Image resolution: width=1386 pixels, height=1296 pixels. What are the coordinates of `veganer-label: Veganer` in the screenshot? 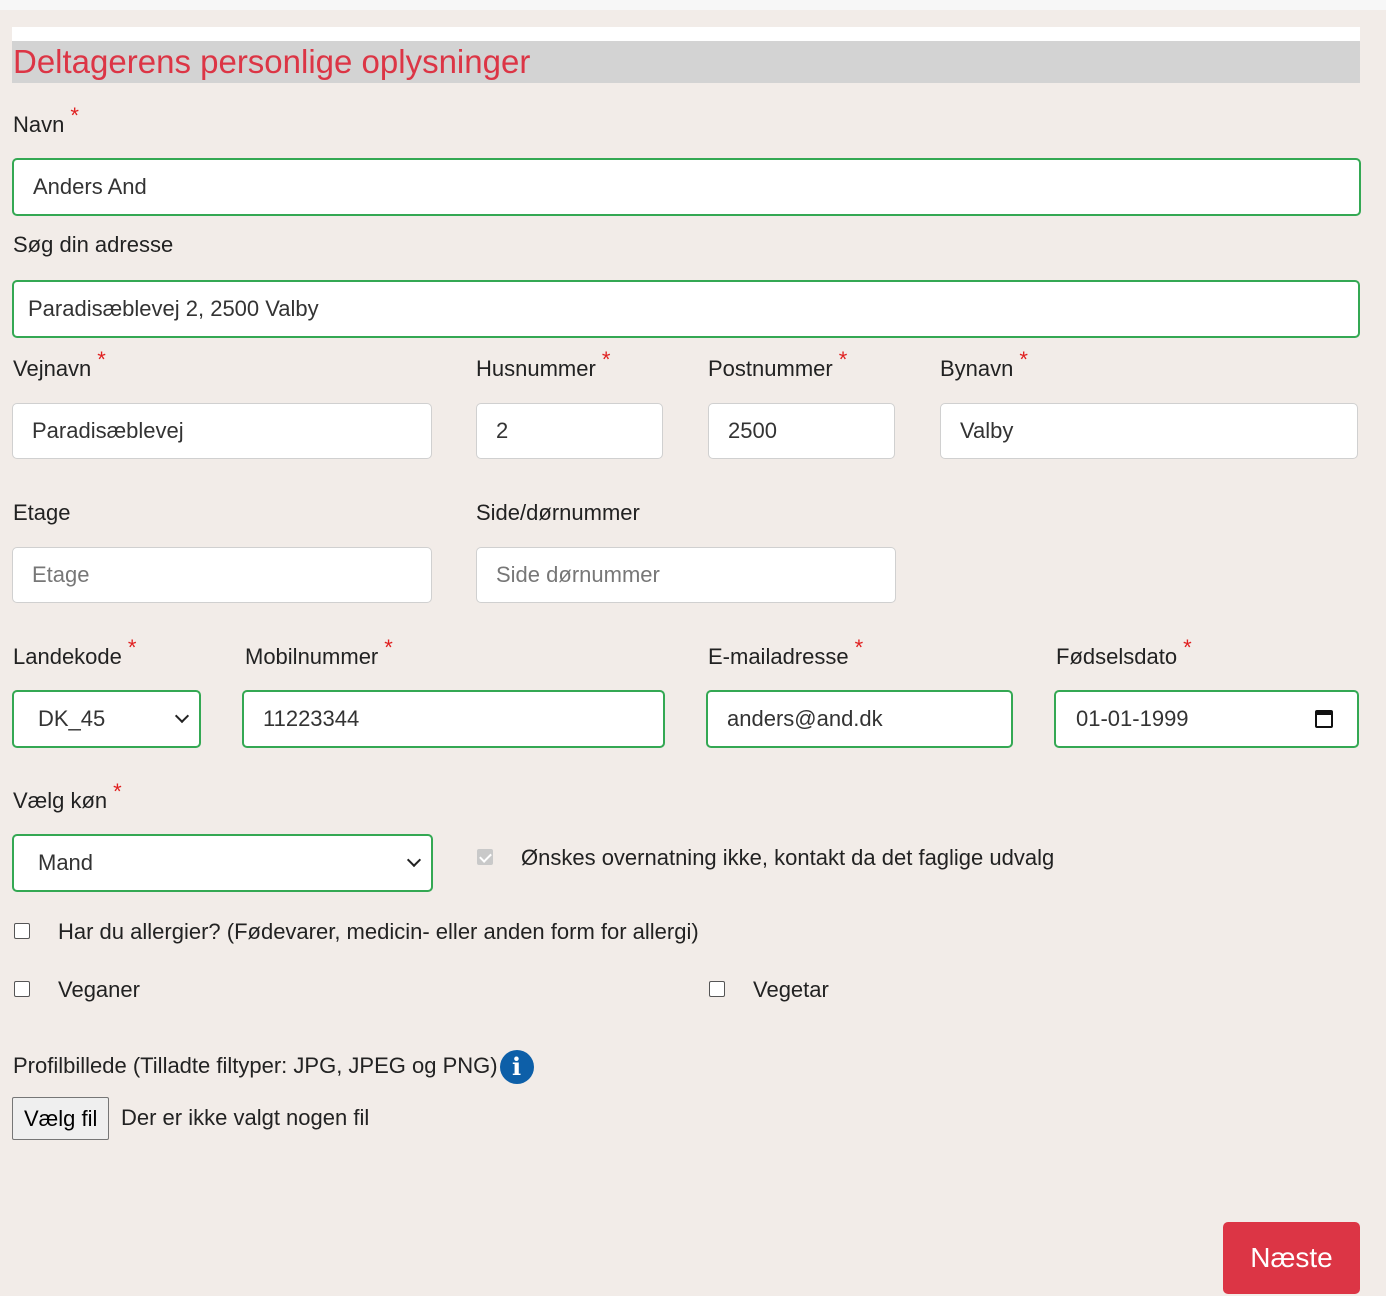 It's located at (99, 989).